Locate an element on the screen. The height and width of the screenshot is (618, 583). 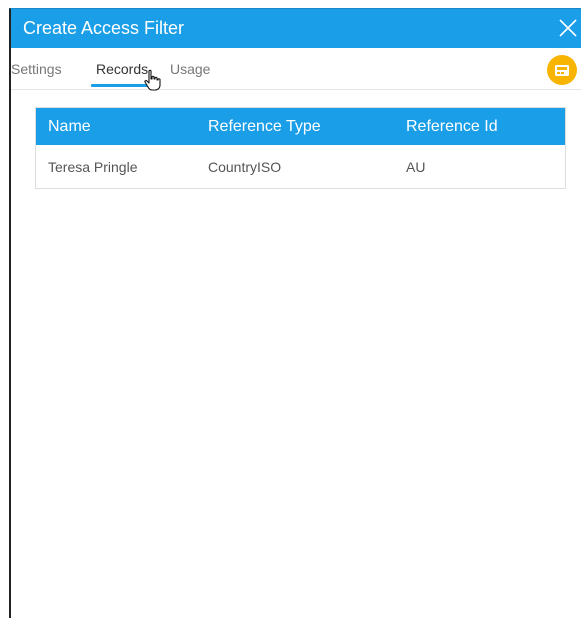
cell-reference-id: AU is located at coordinates (416, 167).